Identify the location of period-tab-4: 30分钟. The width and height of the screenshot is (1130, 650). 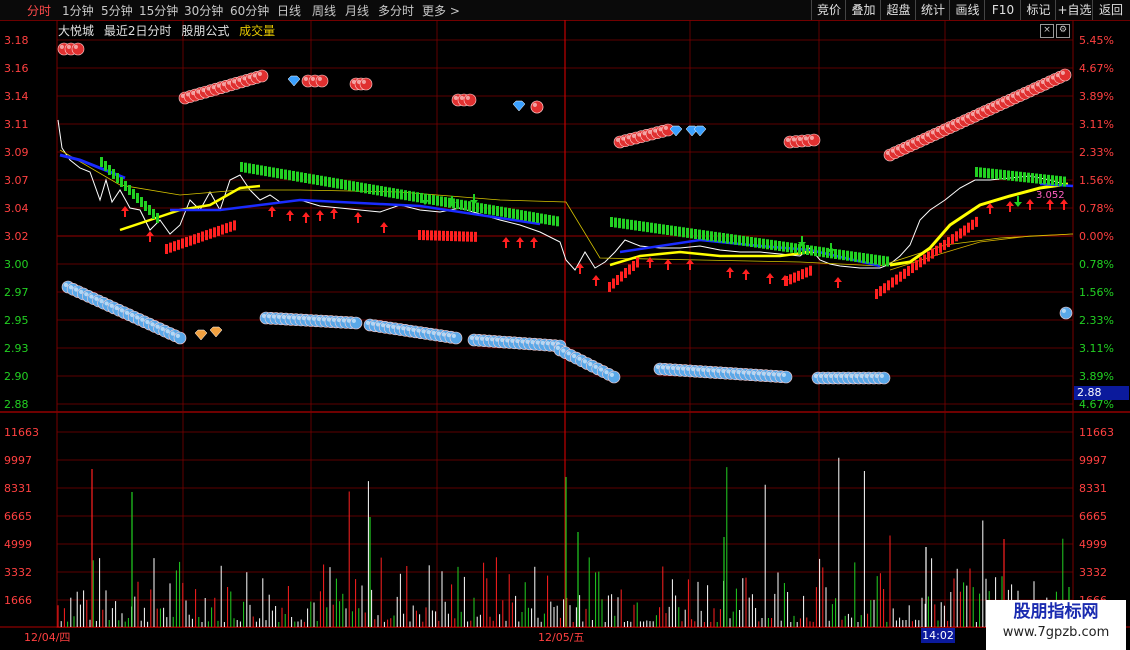
(203, 10).